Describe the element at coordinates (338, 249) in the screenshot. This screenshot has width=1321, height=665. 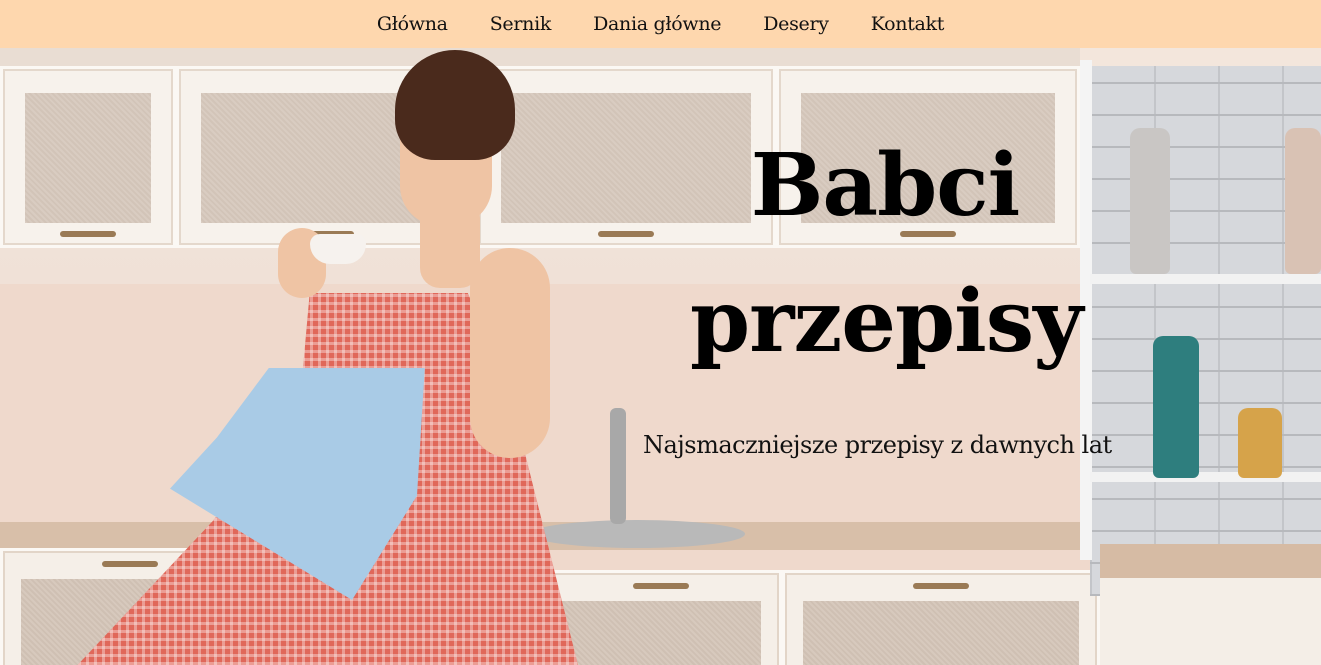
I see `teacup` at that location.